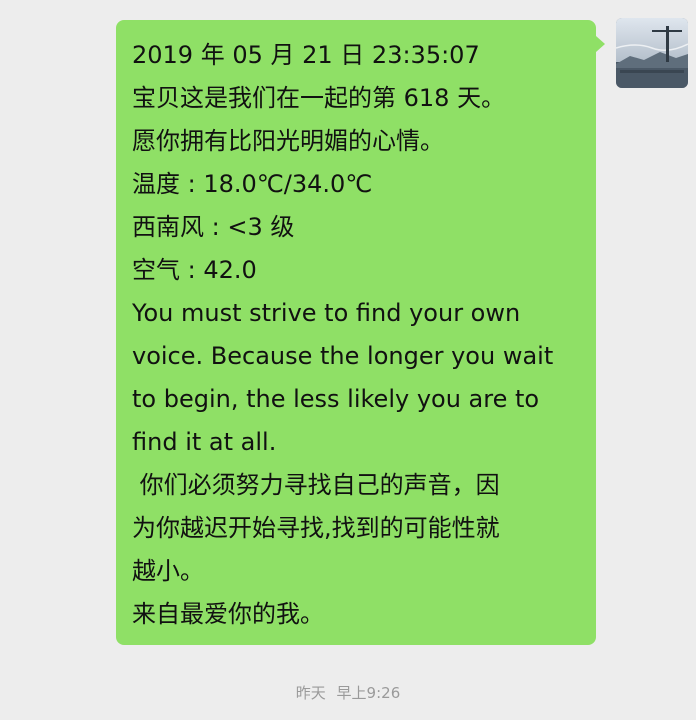 The width and height of the screenshot is (696, 720). Describe the element at coordinates (310, 693) in the screenshot. I see `timestamp-day: 昨天` at that location.